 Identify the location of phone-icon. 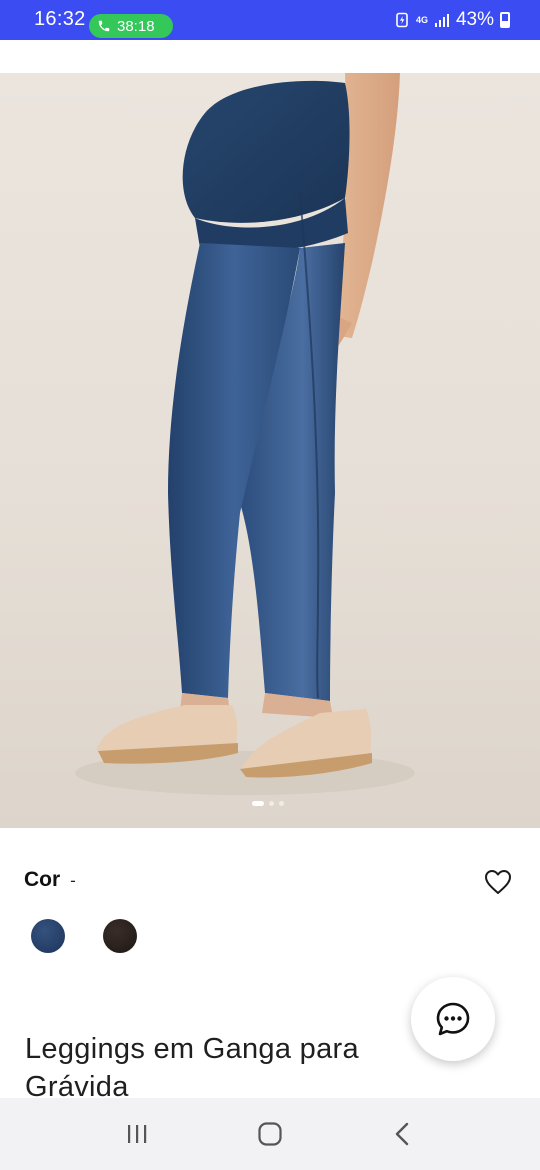
(104, 26).